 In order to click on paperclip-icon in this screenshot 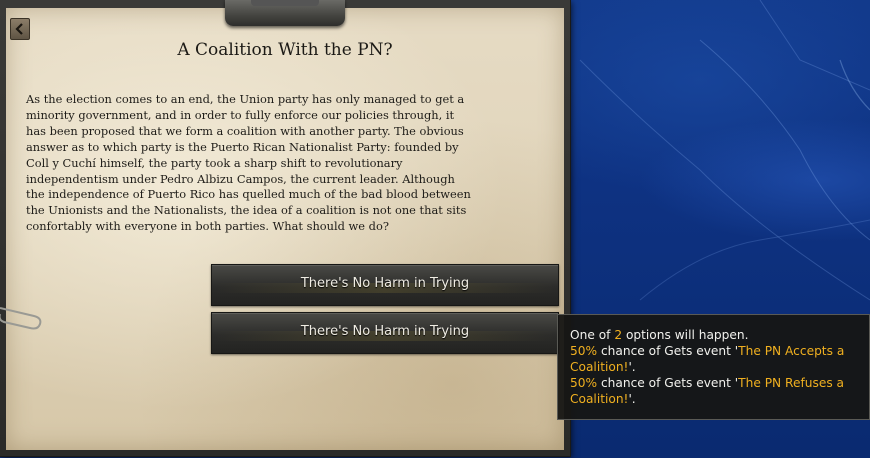, I will do `click(21, 318)`.